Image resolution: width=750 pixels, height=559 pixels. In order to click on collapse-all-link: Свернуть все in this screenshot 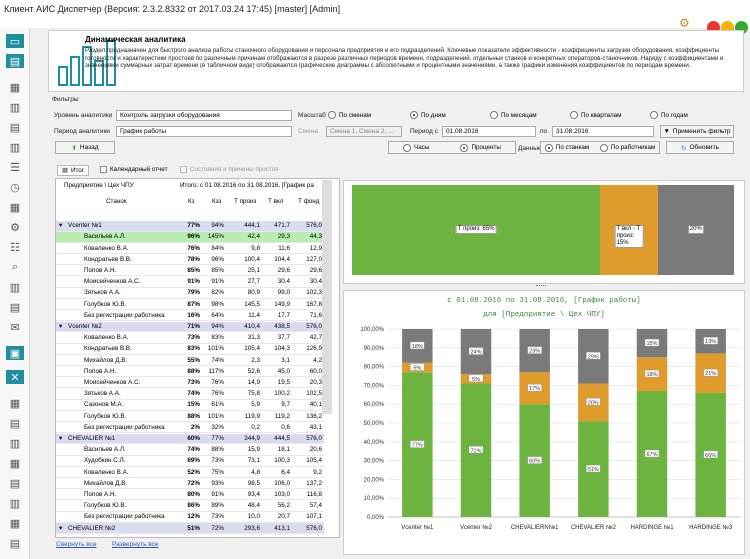, I will do `click(76, 544)`.